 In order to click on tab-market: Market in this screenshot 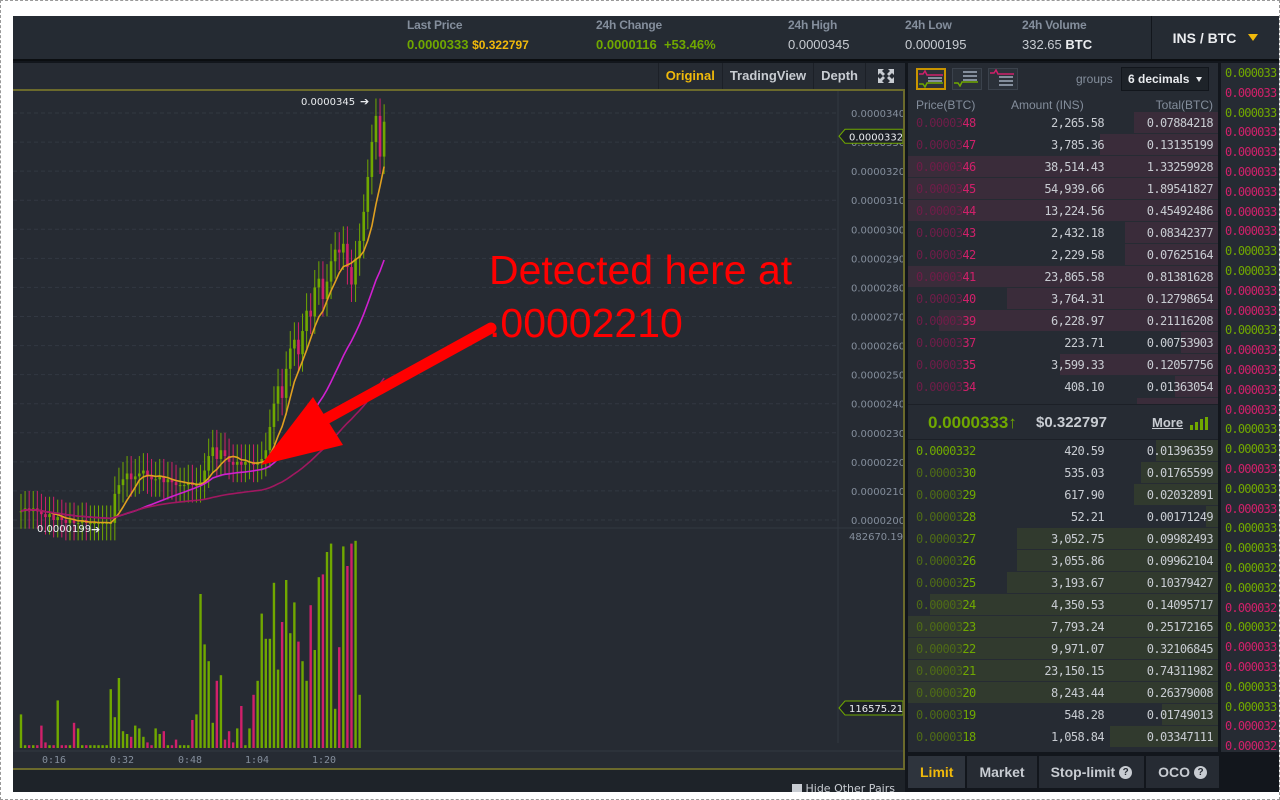, I will do `click(1002, 772)`.